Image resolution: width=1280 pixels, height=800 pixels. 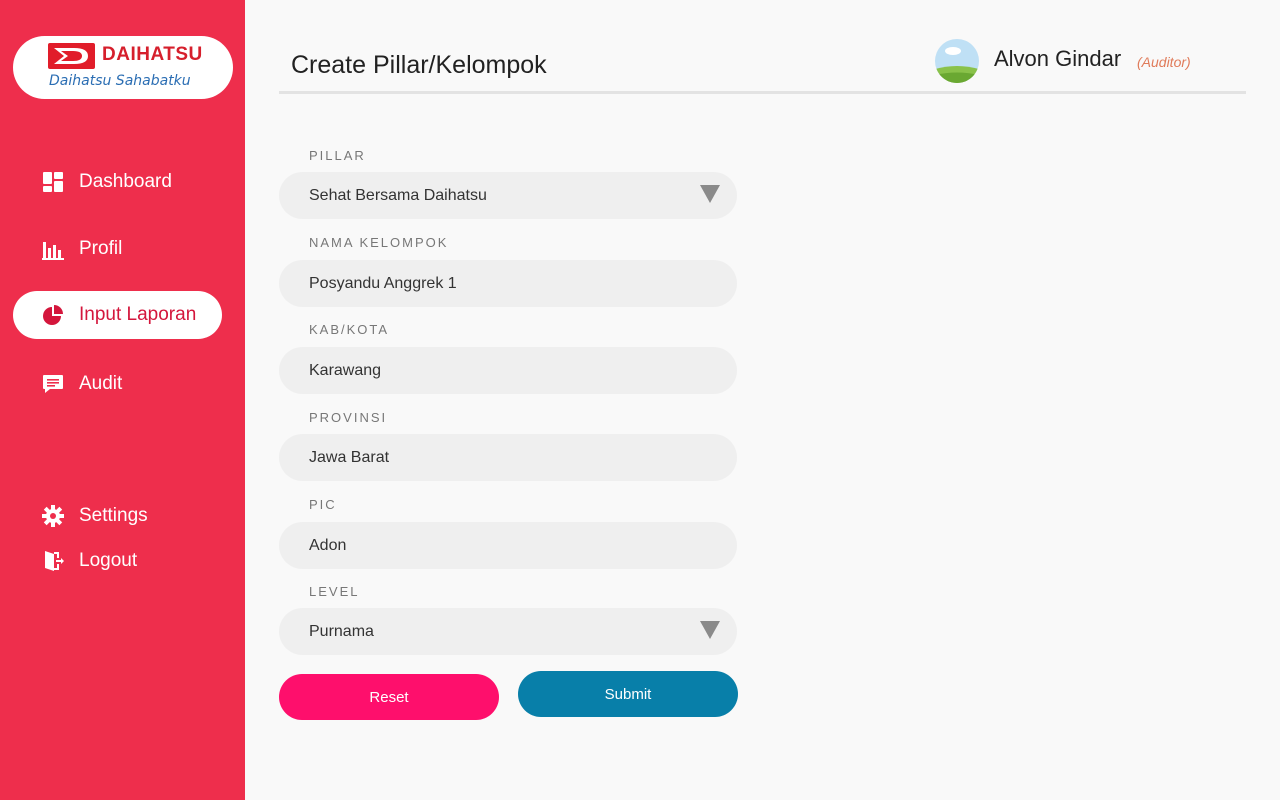 What do you see at coordinates (53, 249) in the screenshot?
I see `bar-chart-icon` at bounding box center [53, 249].